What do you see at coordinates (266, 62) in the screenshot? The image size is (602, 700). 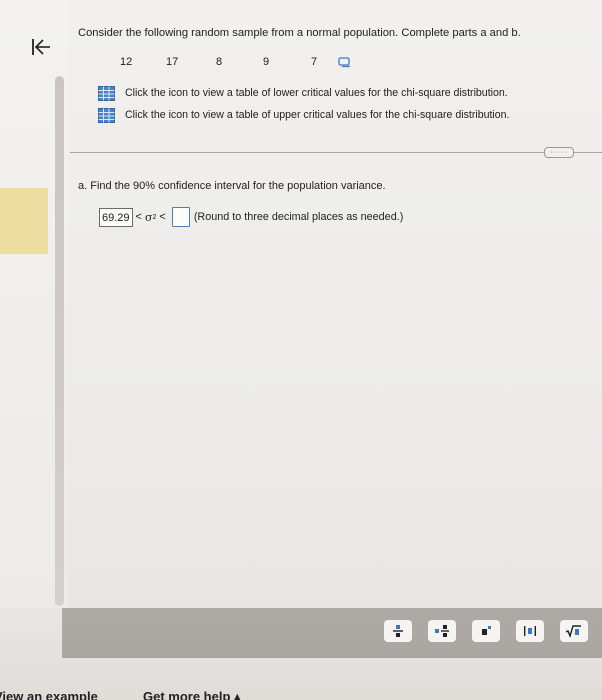 I see `sample-value: 9` at bounding box center [266, 62].